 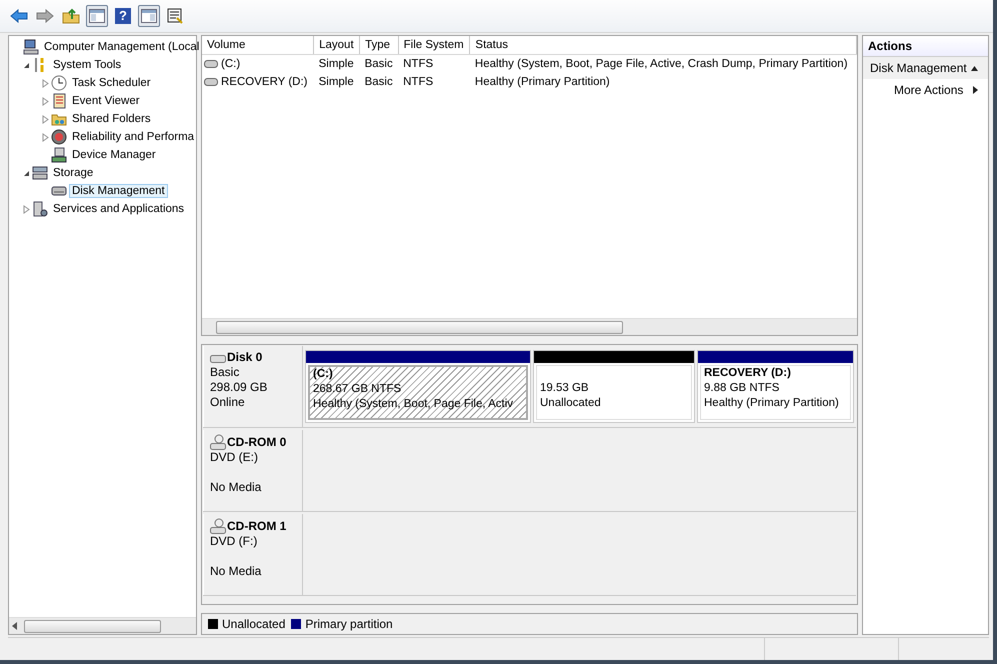 I want to click on legend-label: Primary partition, so click(x=349, y=624).